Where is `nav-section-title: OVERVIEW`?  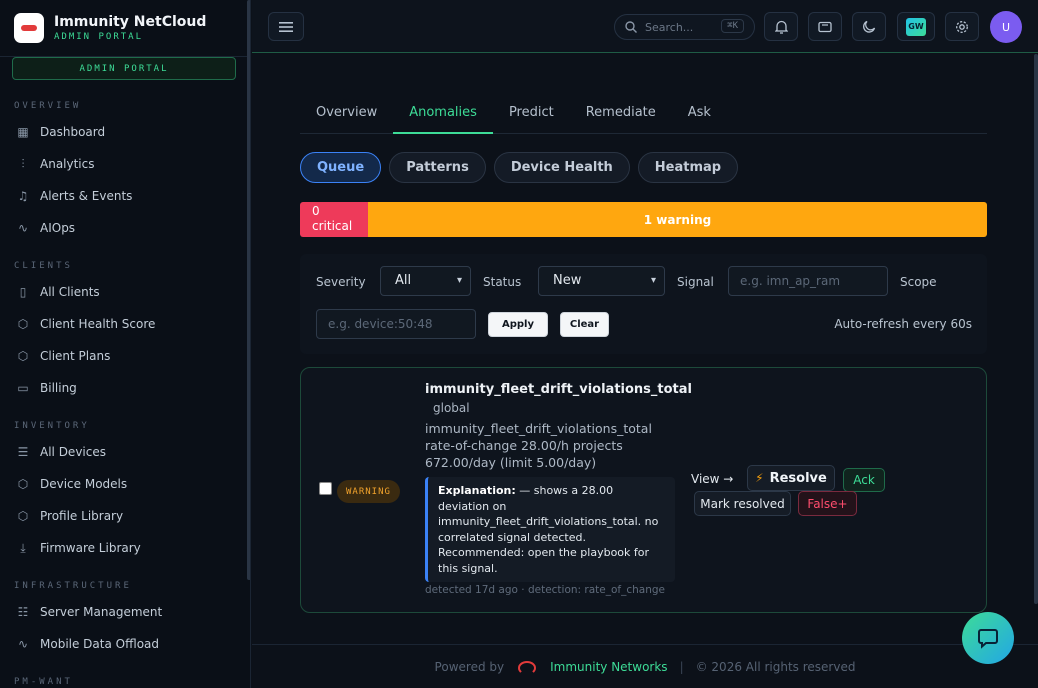
nav-section-title: OVERVIEW is located at coordinates (48, 106).